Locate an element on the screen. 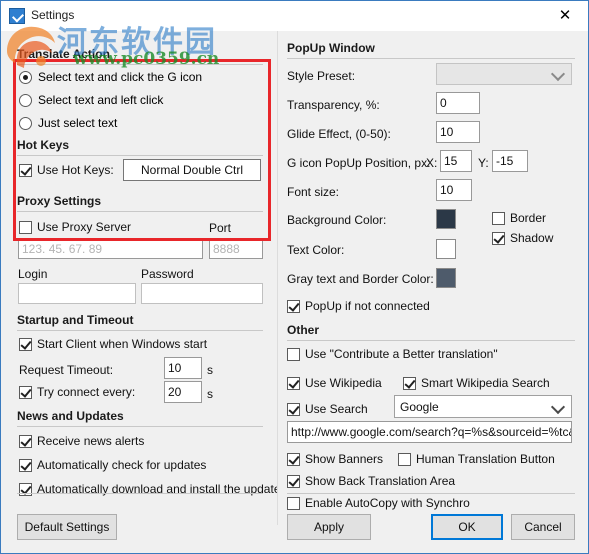 This screenshot has height=554, width=589. search-engine-value: Google is located at coordinates (419, 406).